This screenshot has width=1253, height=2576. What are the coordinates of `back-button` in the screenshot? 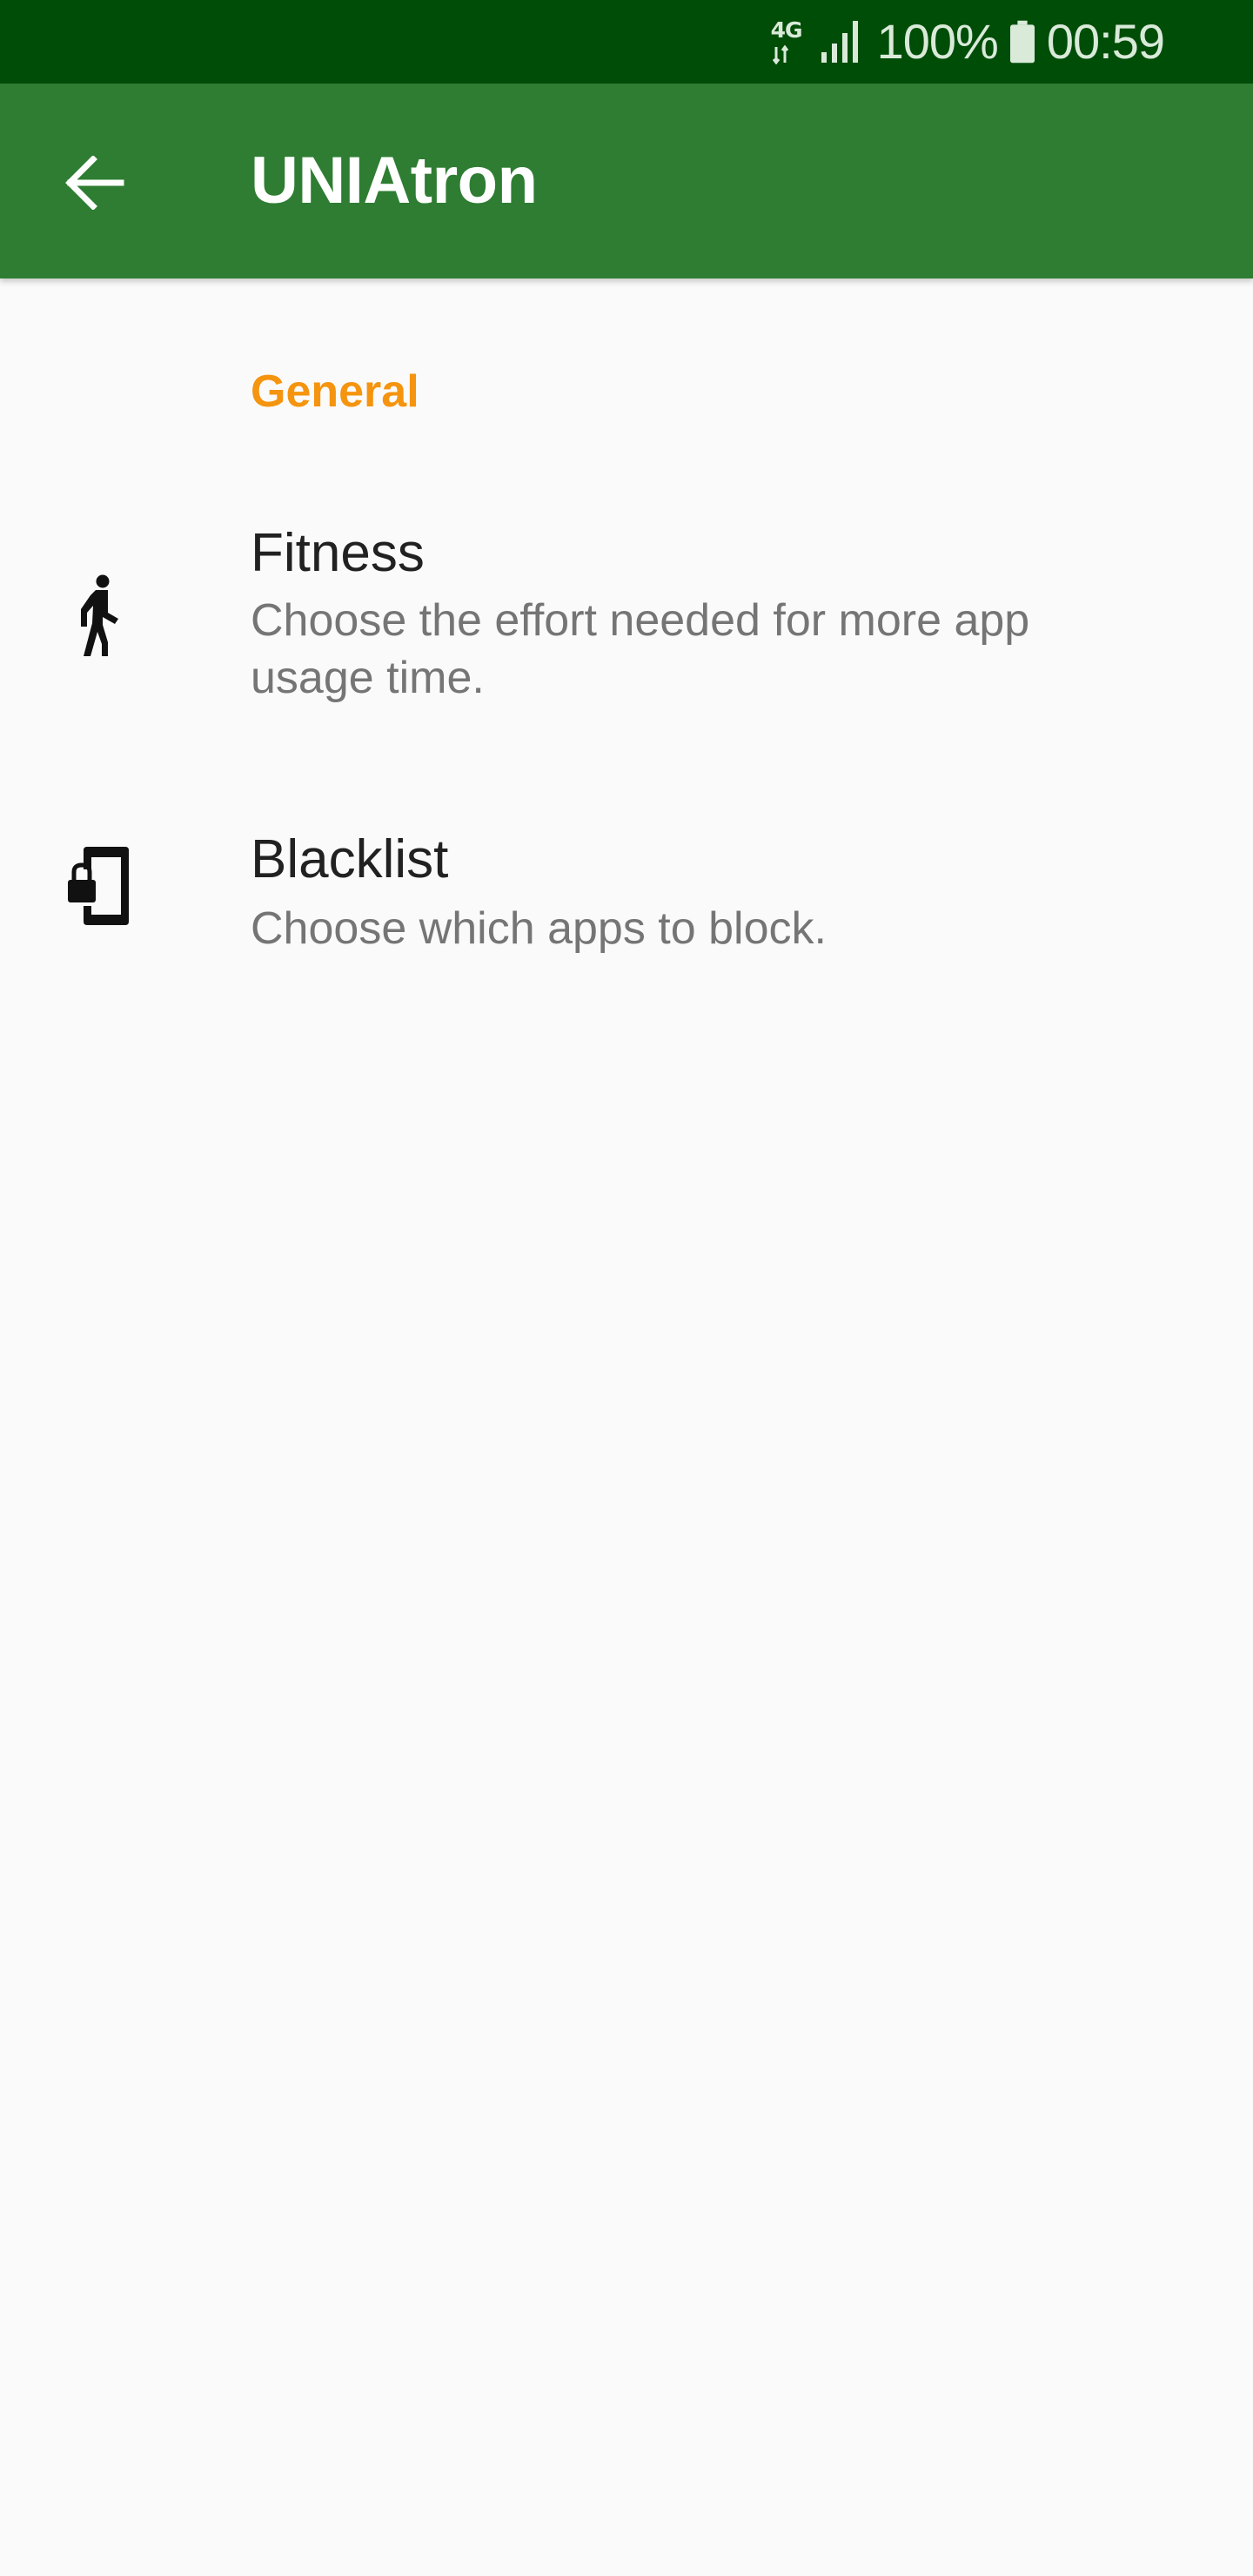 It's located at (94, 183).